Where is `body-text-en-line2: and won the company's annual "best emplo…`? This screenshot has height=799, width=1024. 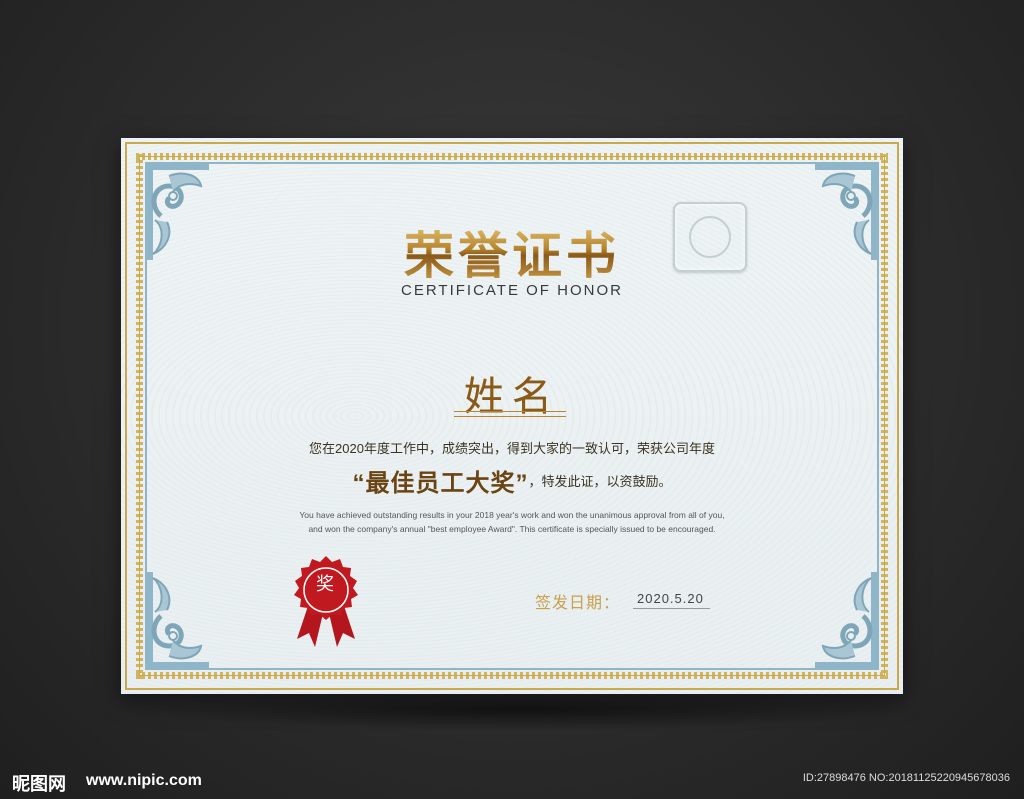
body-text-en-line2: and won the company's annual "best emplo… is located at coordinates (512, 529).